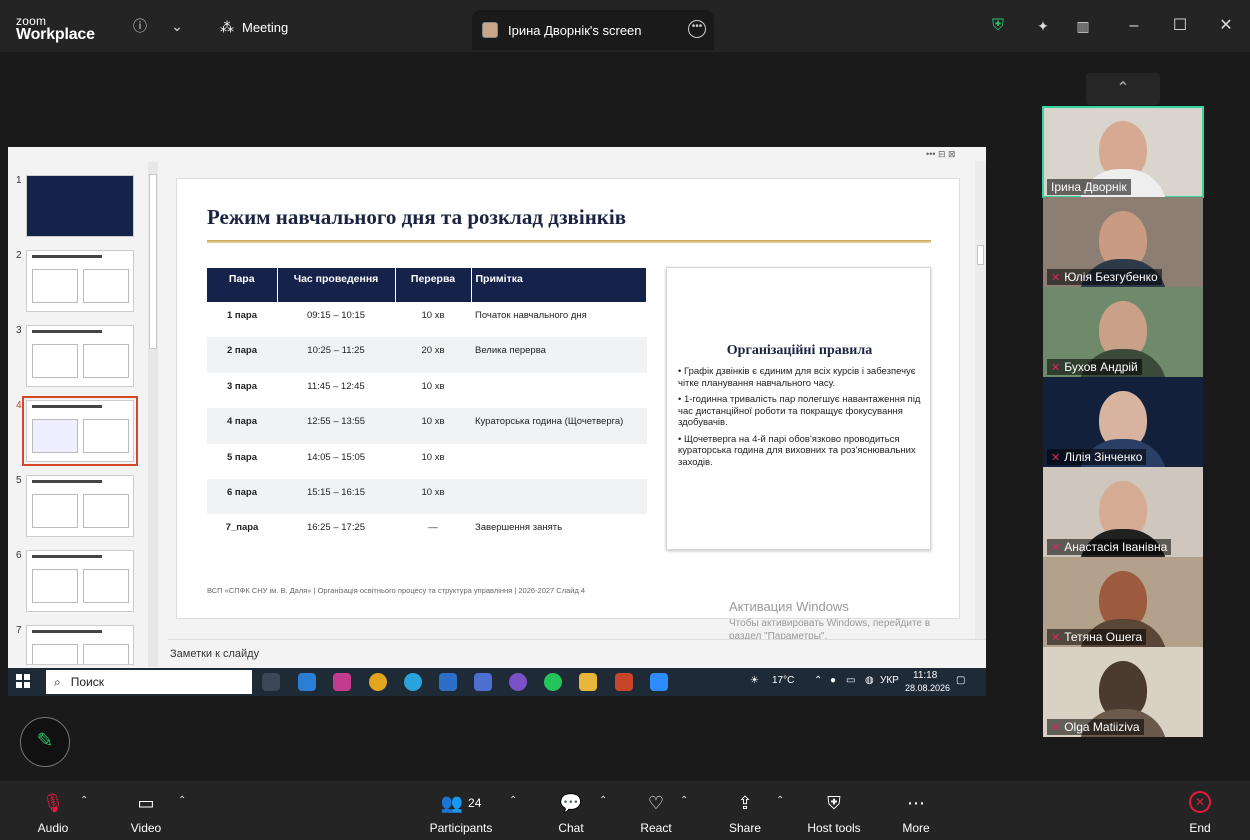 The width and height of the screenshot is (1250, 840). What do you see at coordinates (182, 800) in the screenshot?
I see `video-options-caret: ⌃` at bounding box center [182, 800].